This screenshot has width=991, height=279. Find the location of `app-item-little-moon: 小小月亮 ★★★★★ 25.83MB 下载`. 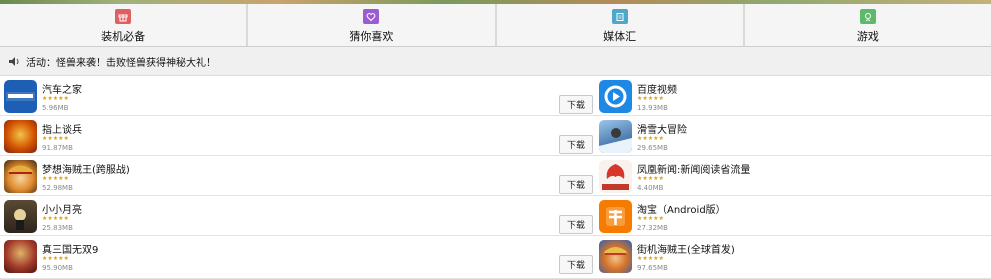

app-item-little-moon: 小小月亮 ★★★★★ 25.83MB 下载 is located at coordinates (299, 216).